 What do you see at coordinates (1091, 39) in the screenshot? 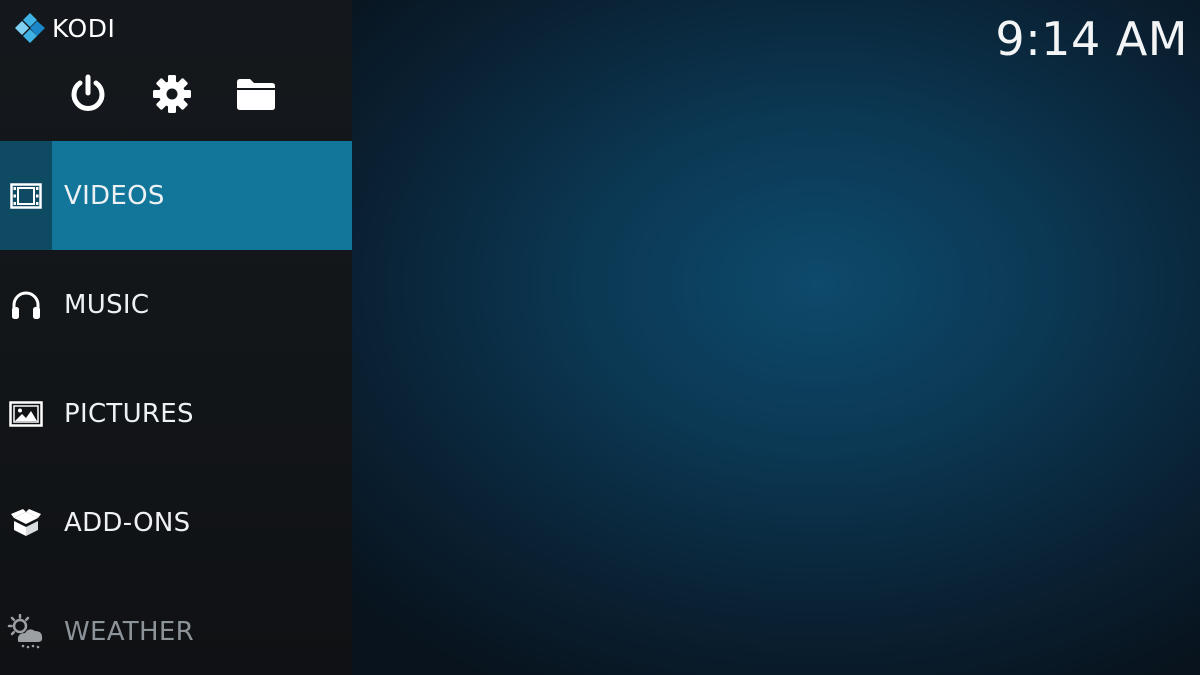
I see `clock: 9:14 AM` at bounding box center [1091, 39].